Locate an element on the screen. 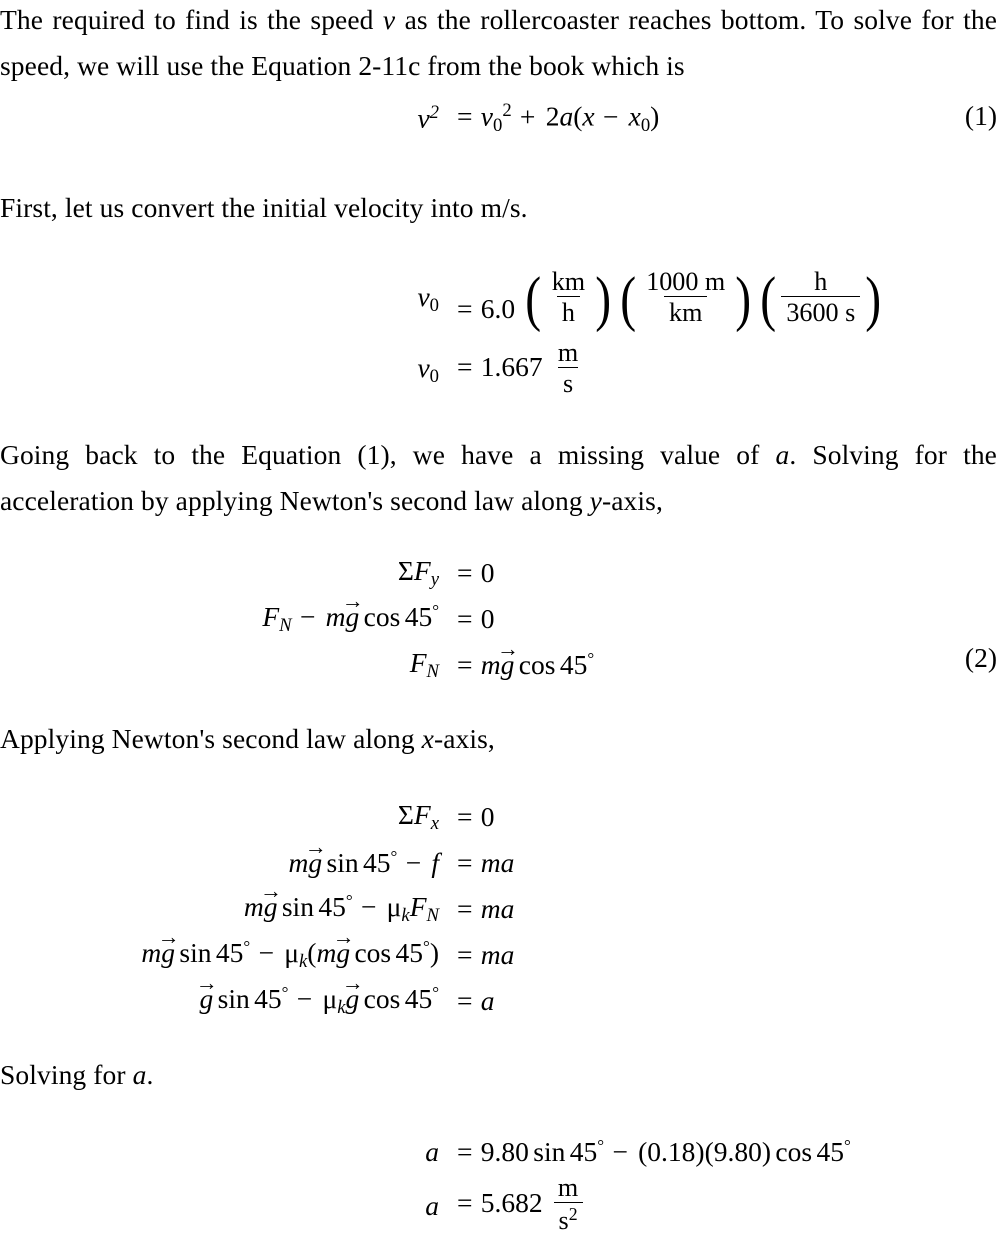 The width and height of the screenshot is (997, 1237). xaxis2-rhs-m: m is located at coordinates (490, 862).